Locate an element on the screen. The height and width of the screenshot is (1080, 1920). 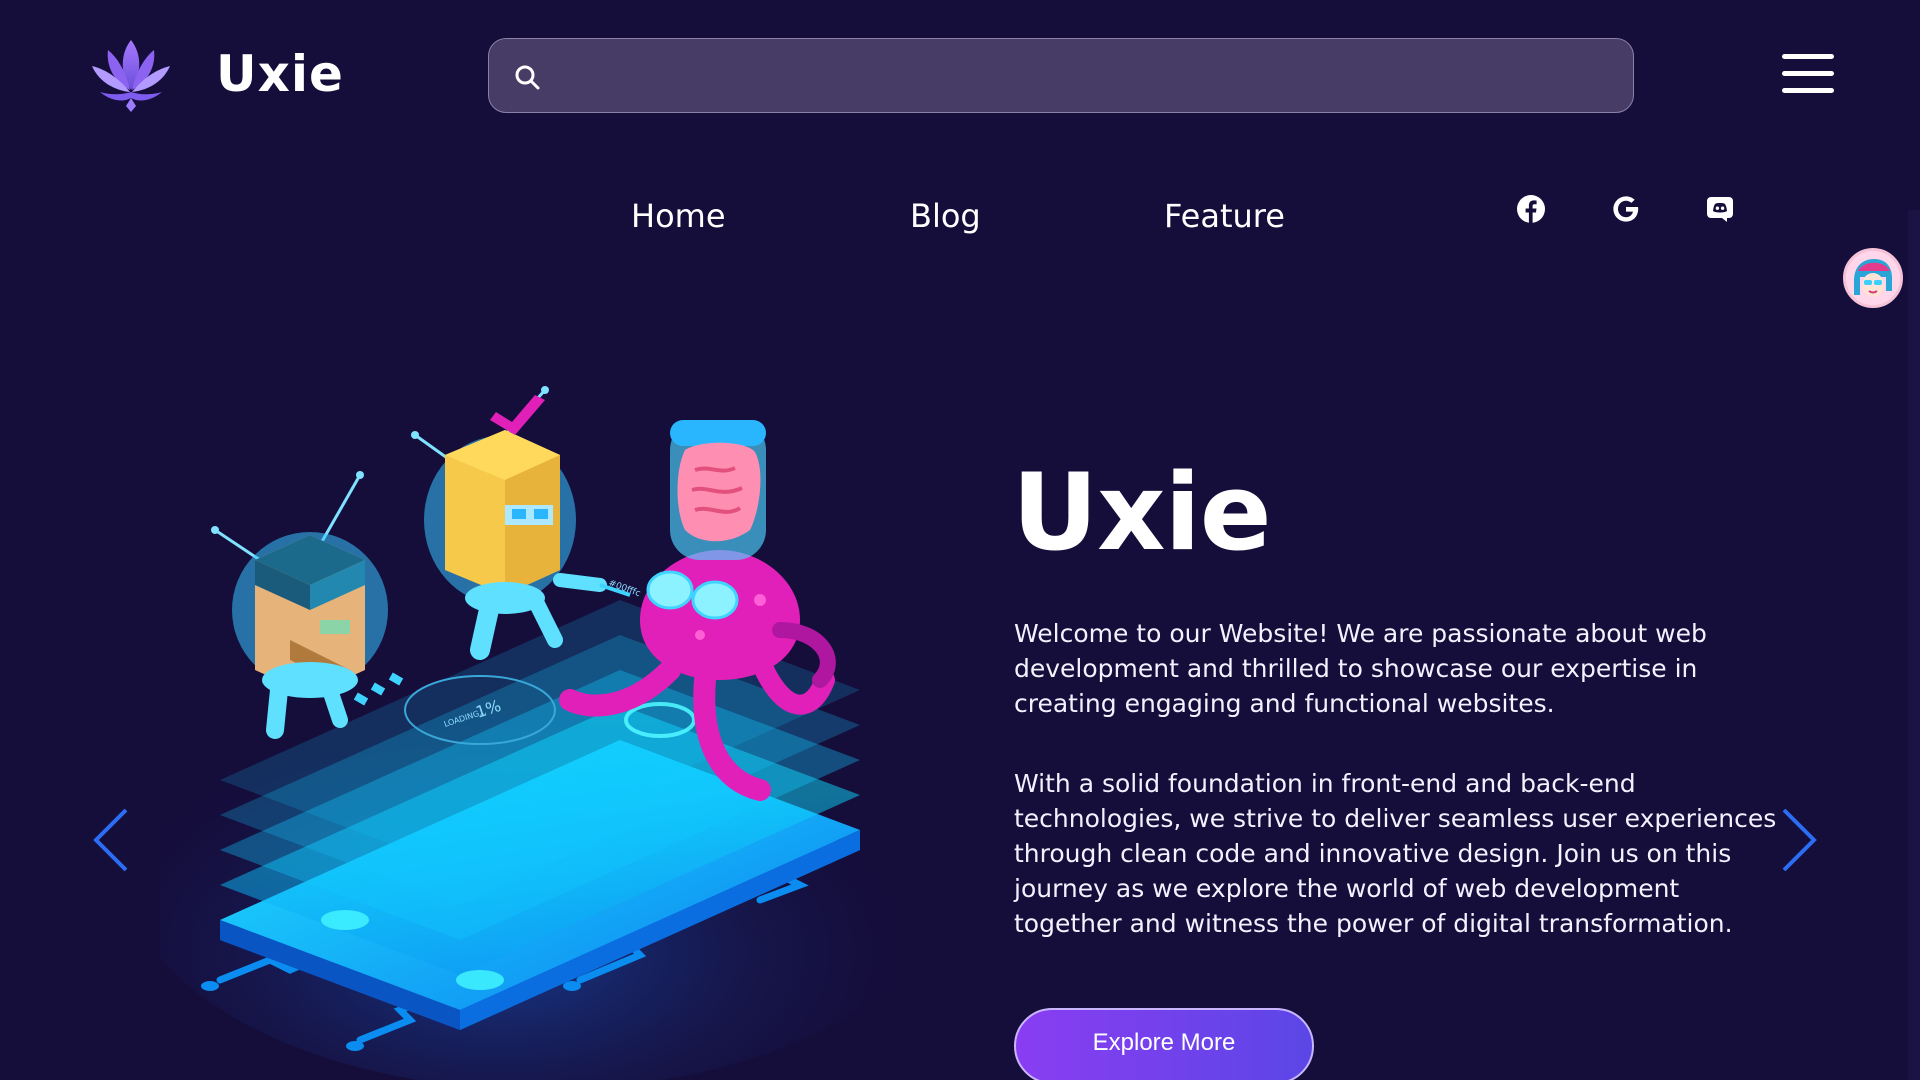
explore-more-button: Explore More is located at coordinates (1164, 1044).